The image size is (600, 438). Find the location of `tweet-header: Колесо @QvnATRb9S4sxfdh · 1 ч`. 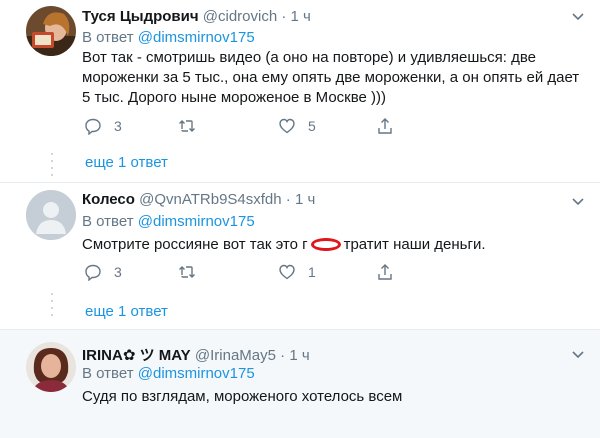

tweet-header: Колесо @QvnATRb9S4sxfdh · 1 ч is located at coordinates (198, 199).